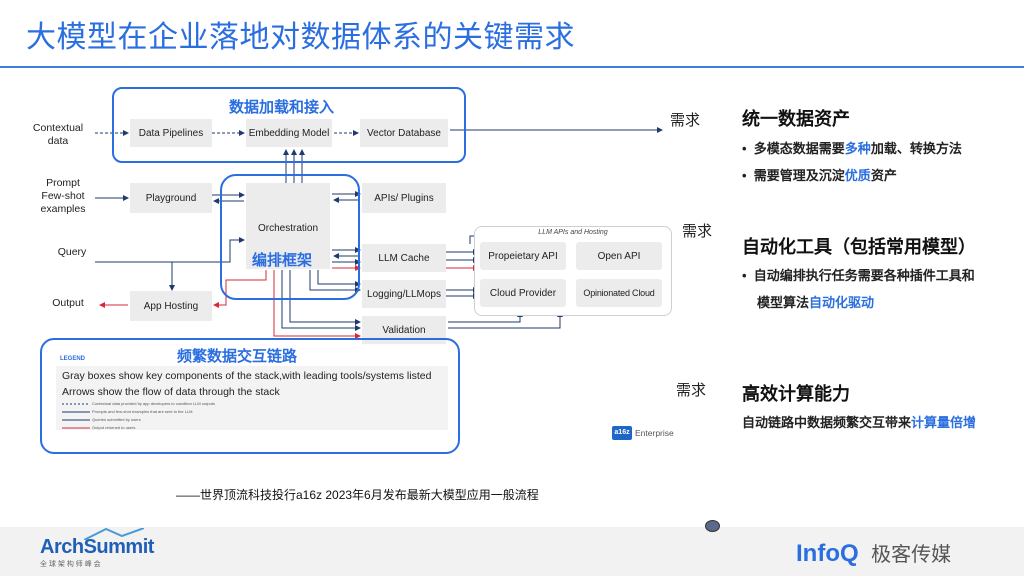  Describe the element at coordinates (819, 175) in the screenshot. I see `section1-bullet-2: • 需要管理及沉淀优质资产` at that location.